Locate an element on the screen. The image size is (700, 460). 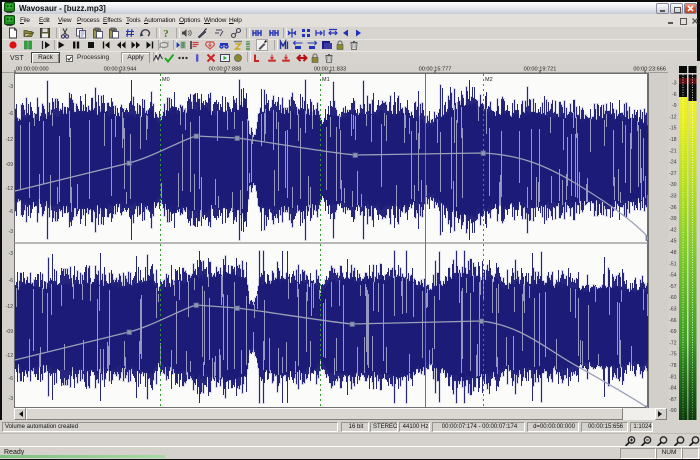
svg-text: -24 is located at coordinates (672, 163).